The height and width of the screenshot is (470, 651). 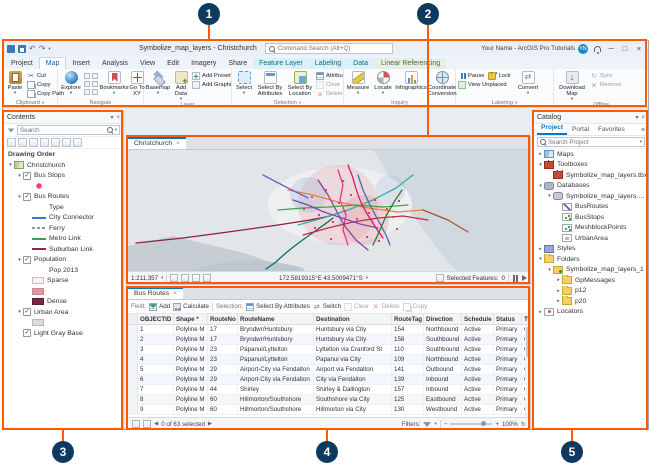 What do you see at coordinates (591, 186) in the screenshot?
I see `tree-item-databases: ▾ Databases` at bounding box center [591, 186].